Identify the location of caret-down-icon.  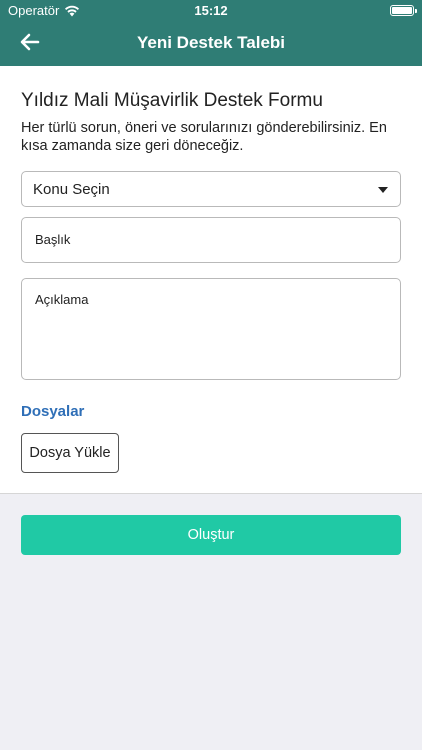
(383, 190).